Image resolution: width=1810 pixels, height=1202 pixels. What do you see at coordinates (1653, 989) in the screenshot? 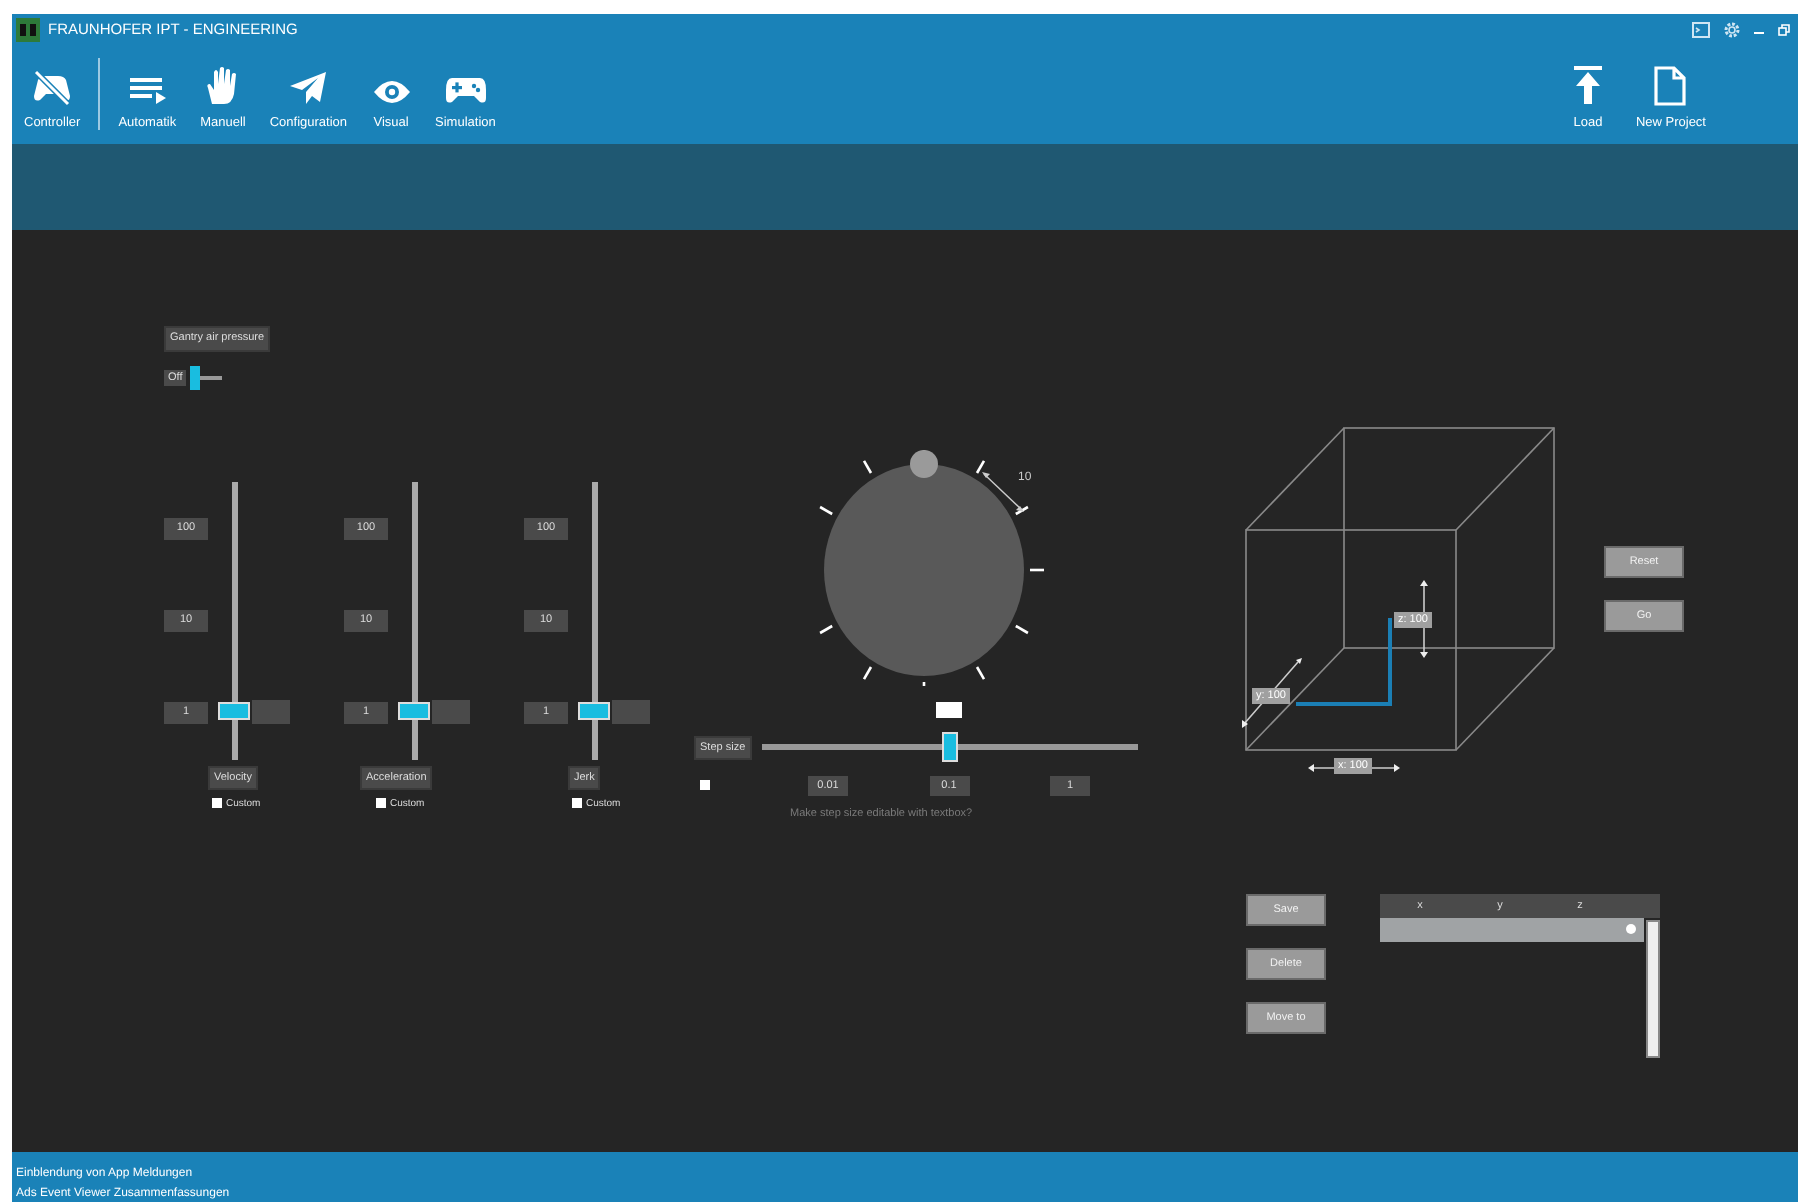
I see `scrollbar` at bounding box center [1653, 989].